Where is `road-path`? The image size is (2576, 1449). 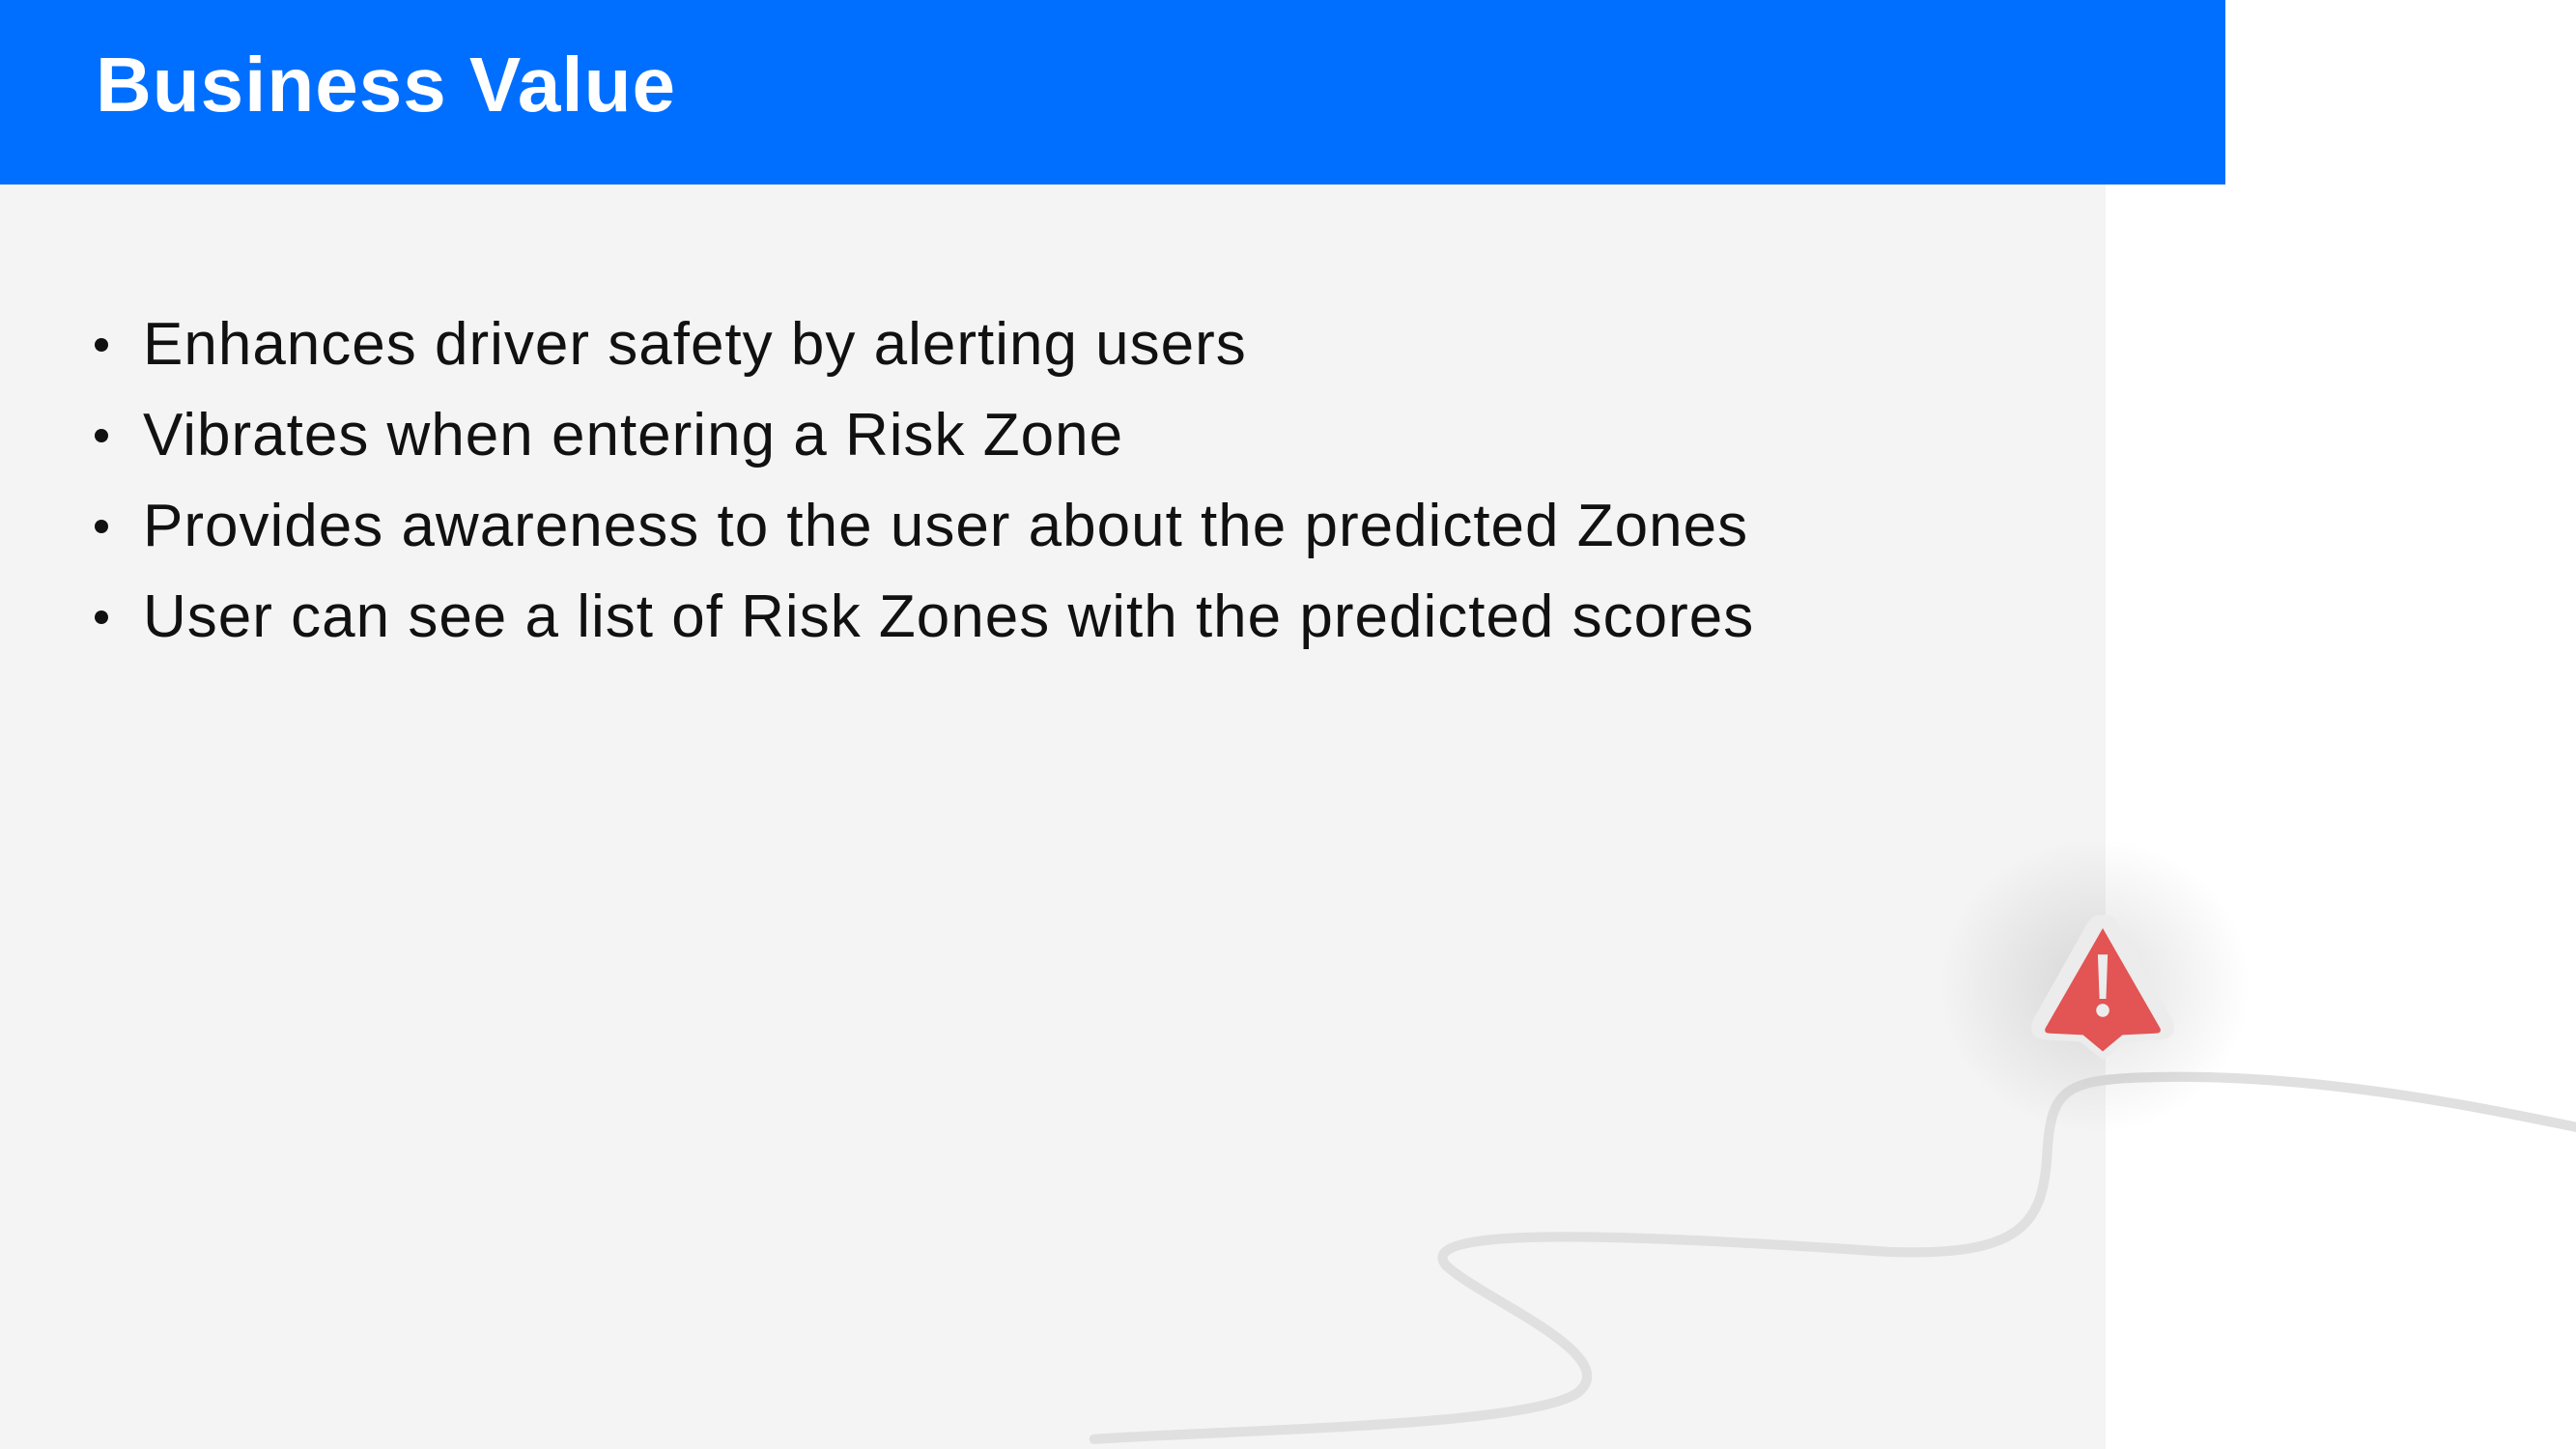 road-path is located at coordinates (1832, 1257).